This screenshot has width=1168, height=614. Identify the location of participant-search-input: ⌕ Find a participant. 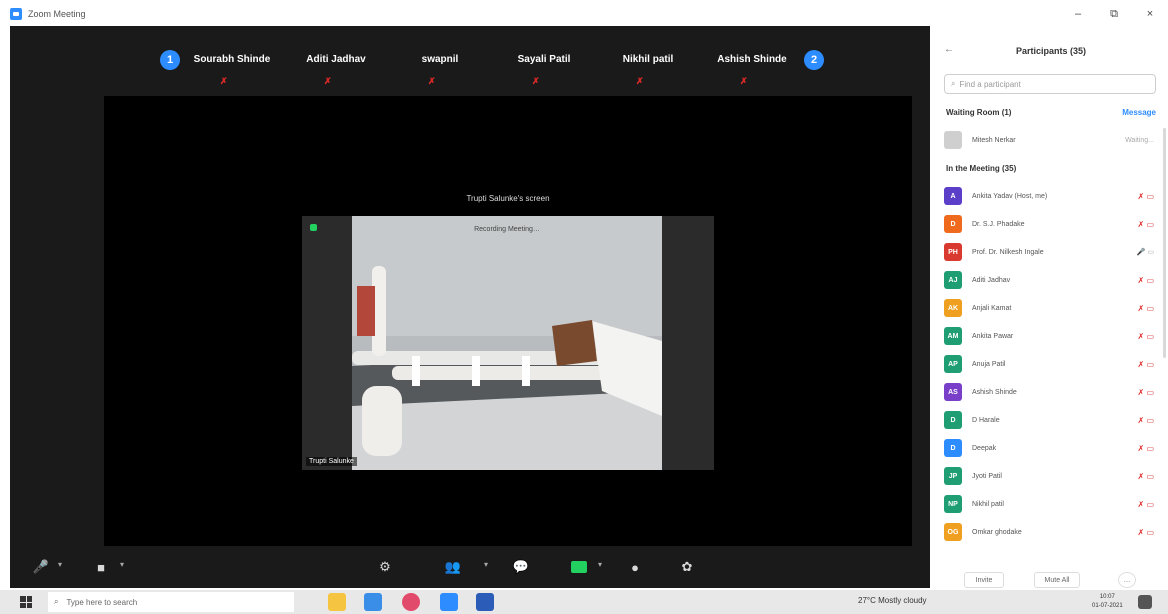
(1050, 84).